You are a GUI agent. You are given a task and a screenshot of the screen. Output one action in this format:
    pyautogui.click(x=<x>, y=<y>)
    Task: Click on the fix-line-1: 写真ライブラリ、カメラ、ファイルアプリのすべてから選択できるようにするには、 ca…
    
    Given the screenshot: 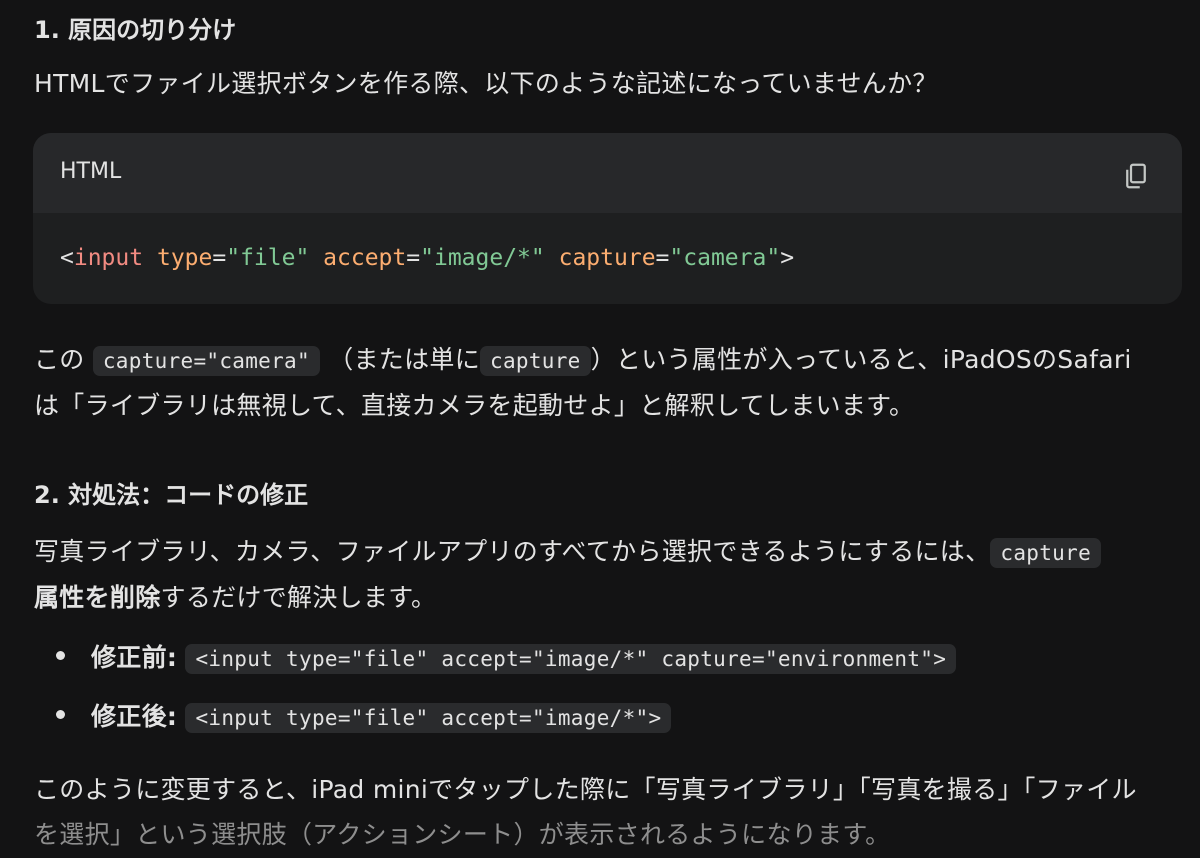 What is the action you would take?
    pyautogui.click(x=568, y=550)
    